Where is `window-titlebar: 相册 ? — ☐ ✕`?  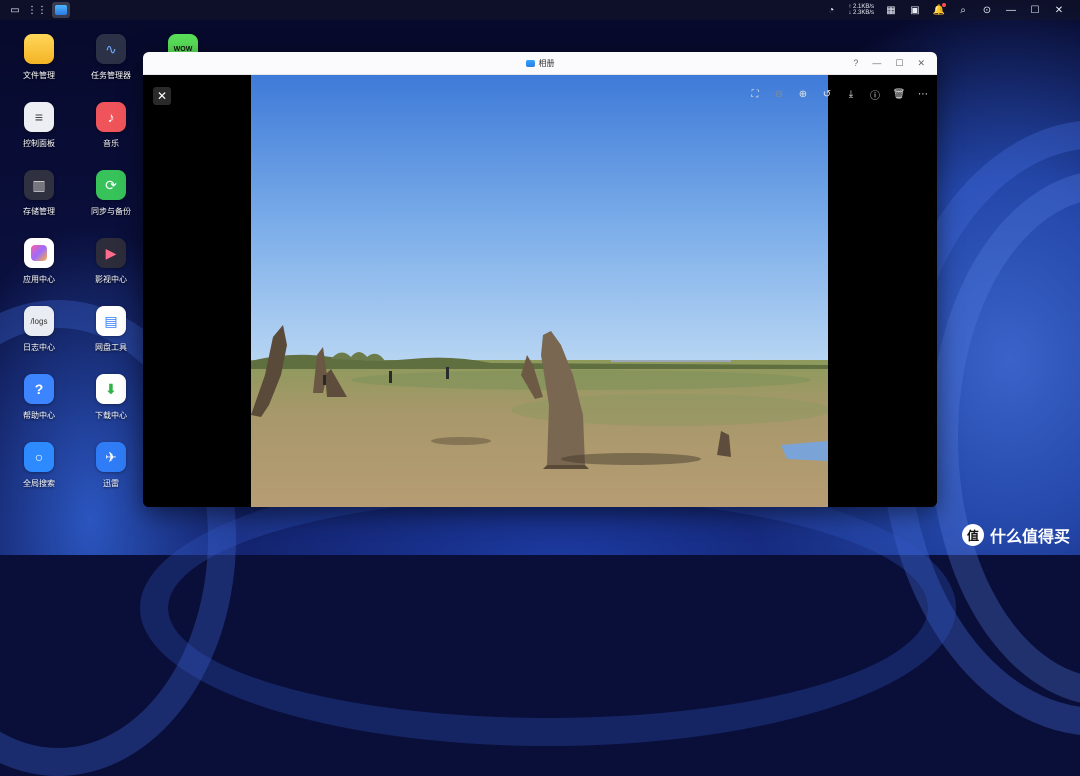
window-titlebar: 相册 ? — ☐ ✕ is located at coordinates (540, 63).